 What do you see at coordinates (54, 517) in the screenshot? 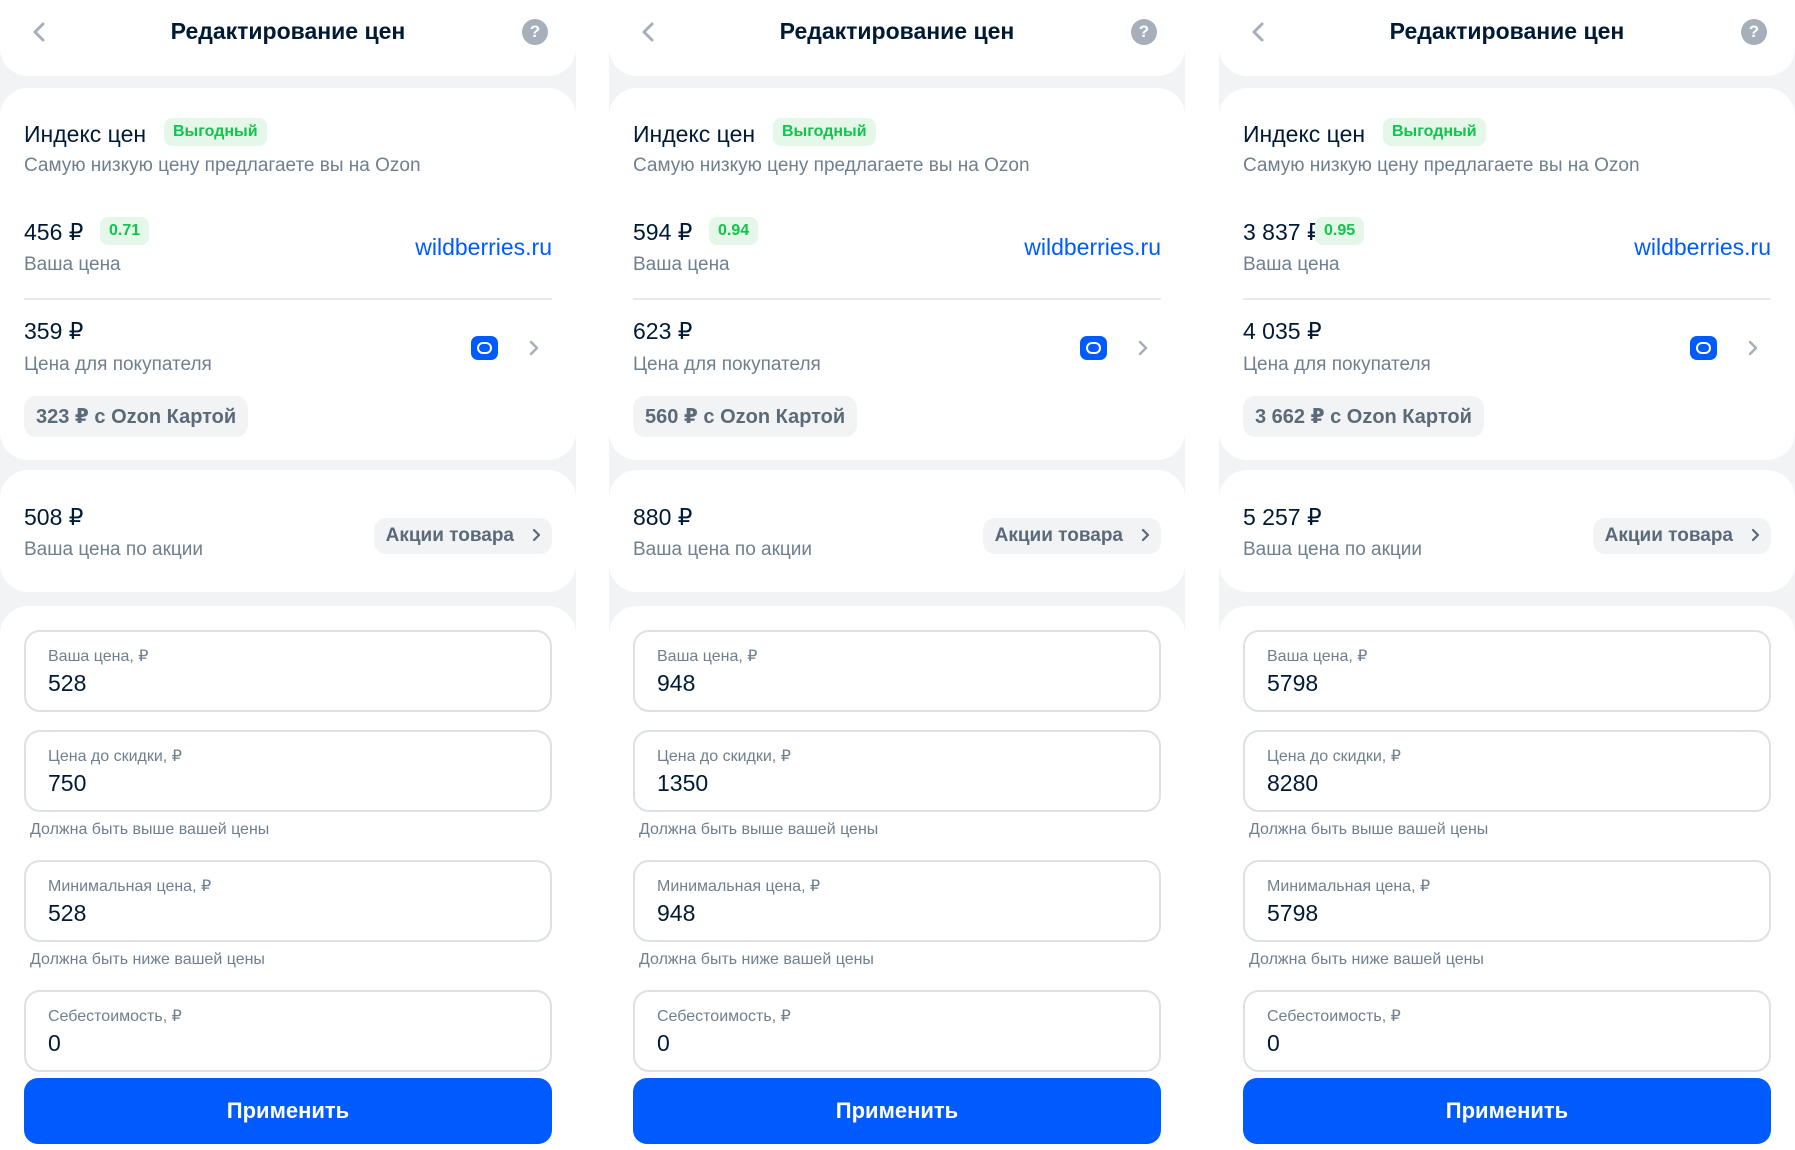
I see `promo-price-value: 508 ₽` at bounding box center [54, 517].